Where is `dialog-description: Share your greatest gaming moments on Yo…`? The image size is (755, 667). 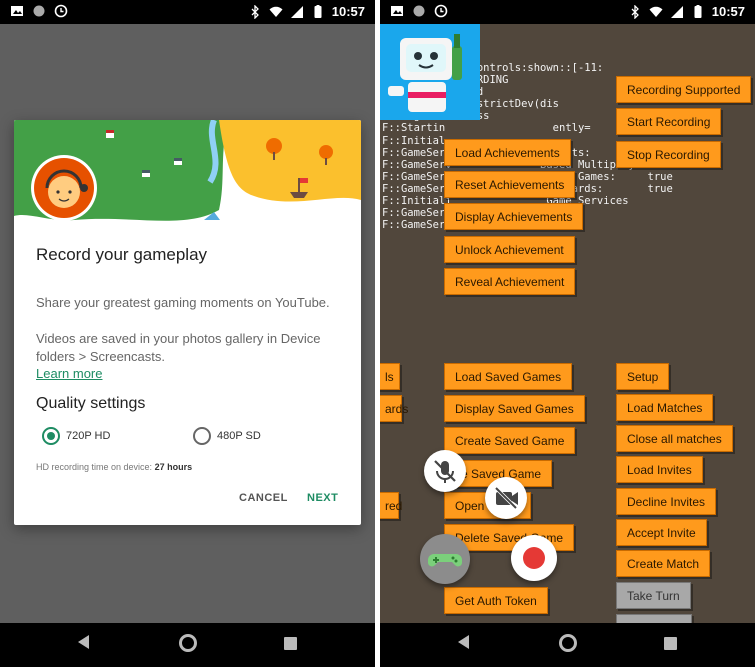 dialog-description: Share your greatest gaming moments on Yo… is located at coordinates (183, 302).